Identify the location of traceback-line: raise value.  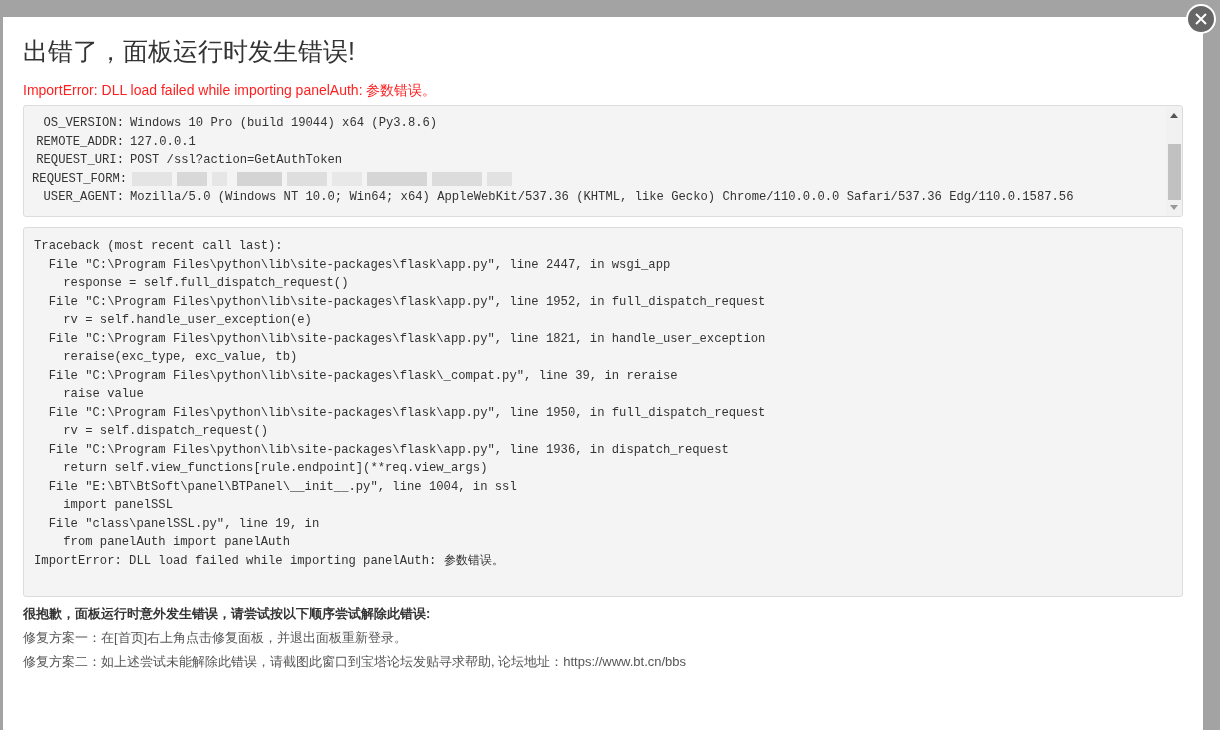
(103, 394).